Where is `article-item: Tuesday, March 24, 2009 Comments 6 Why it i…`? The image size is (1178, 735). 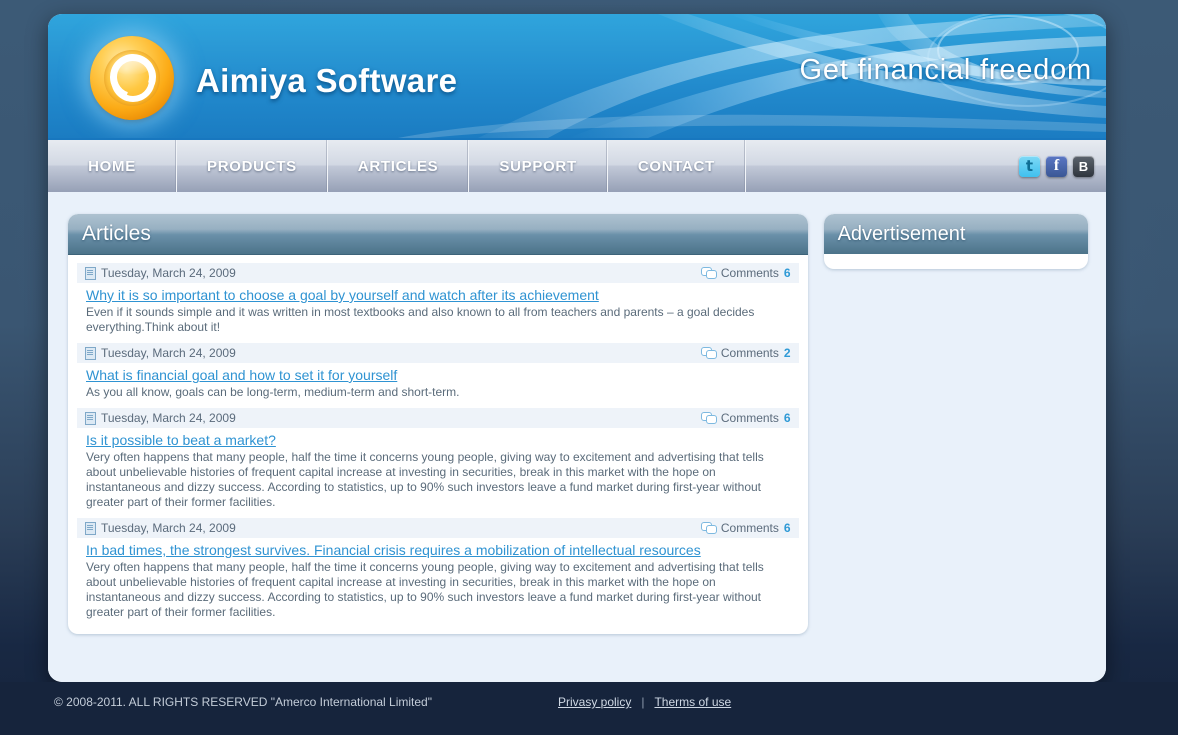 article-item: Tuesday, March 24, 2009 Comments 6 Why it i… is located at coordinates (438, 299).